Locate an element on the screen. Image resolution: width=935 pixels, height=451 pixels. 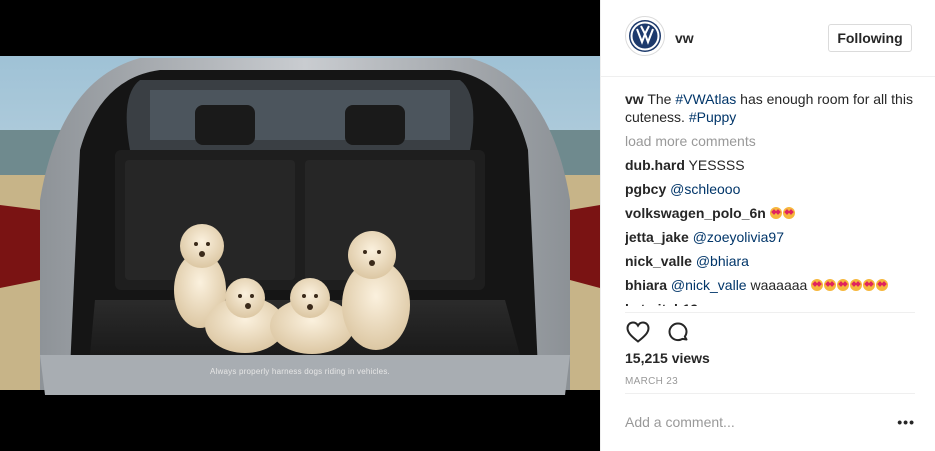
comment-username: dub.hard is located at coordinates (655, 165).